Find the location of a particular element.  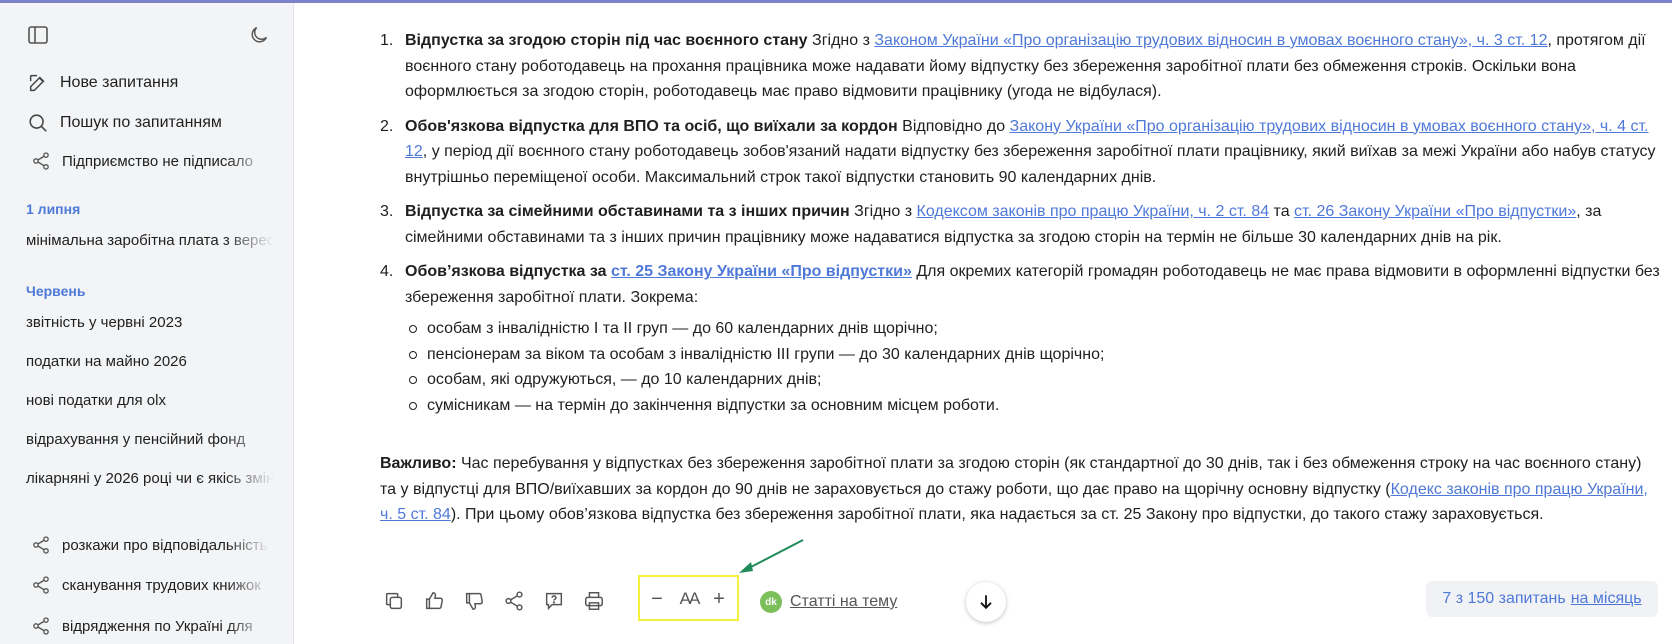

search-questions-button: Пошук по запитанням is located at coordinates (124, 123).